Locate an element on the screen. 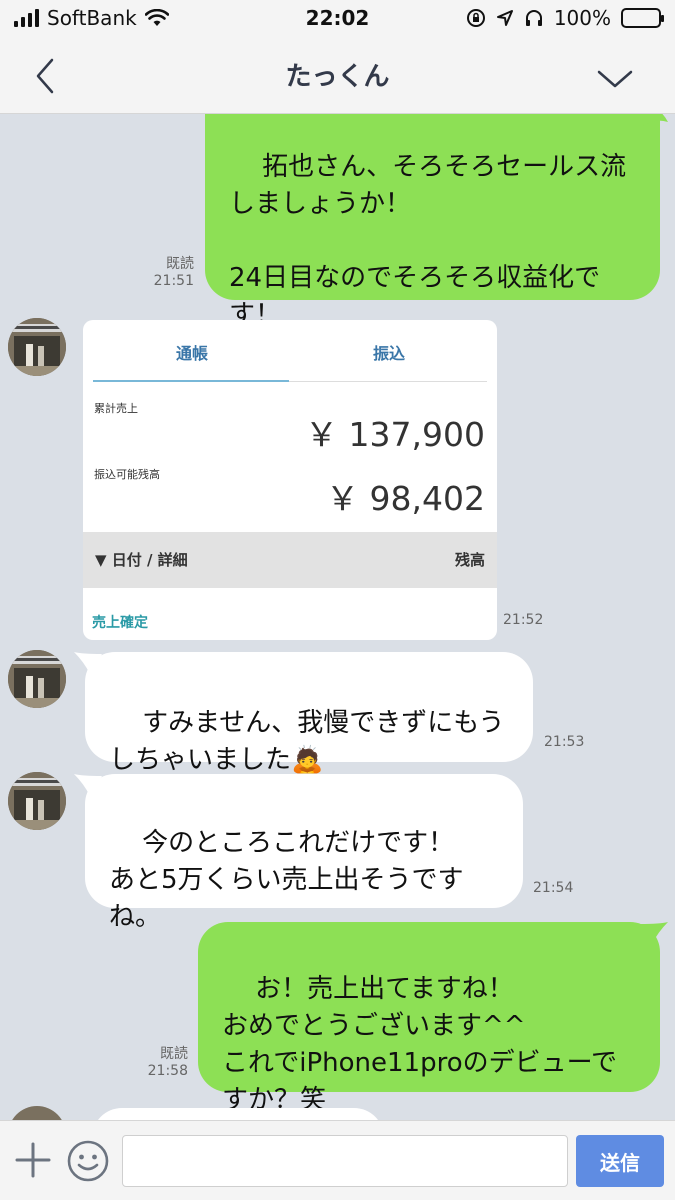 Image resolution: width=675 pixels, height=1200 pixels. message-meta: 既読 21:58 is located at coordinates (164, 1063).